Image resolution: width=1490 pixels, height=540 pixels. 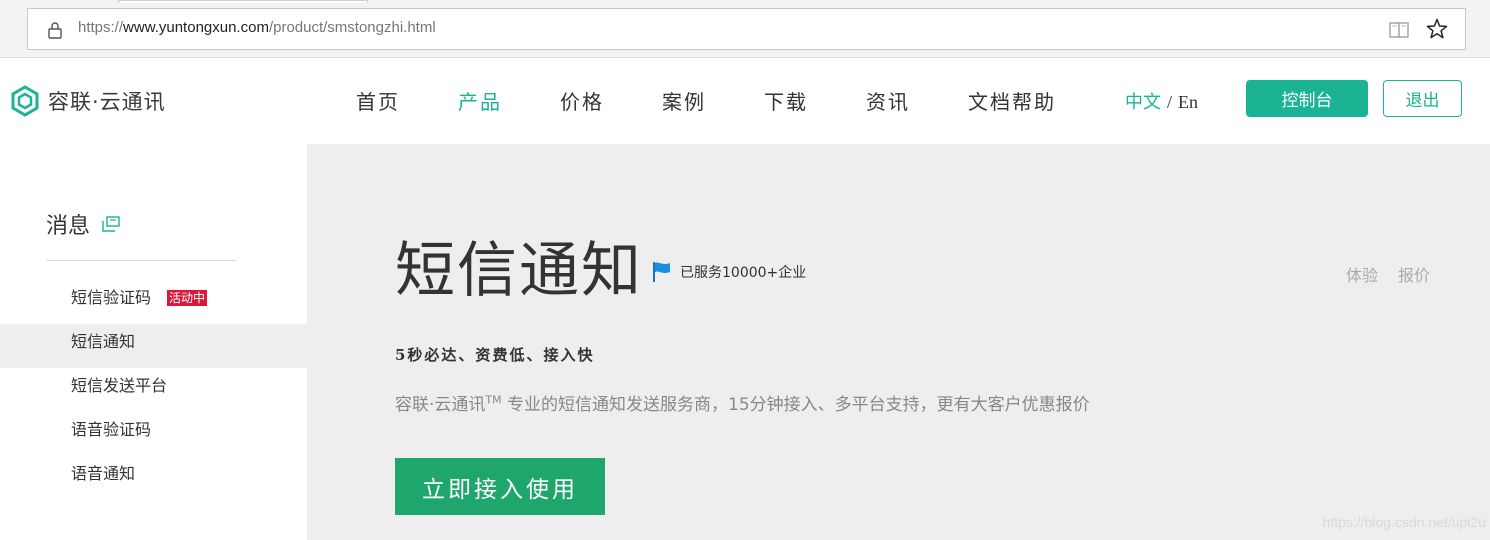 I want to click on sidebar-item-sms-verification: 短信验证码 活动中, so click(x=153, y=302).